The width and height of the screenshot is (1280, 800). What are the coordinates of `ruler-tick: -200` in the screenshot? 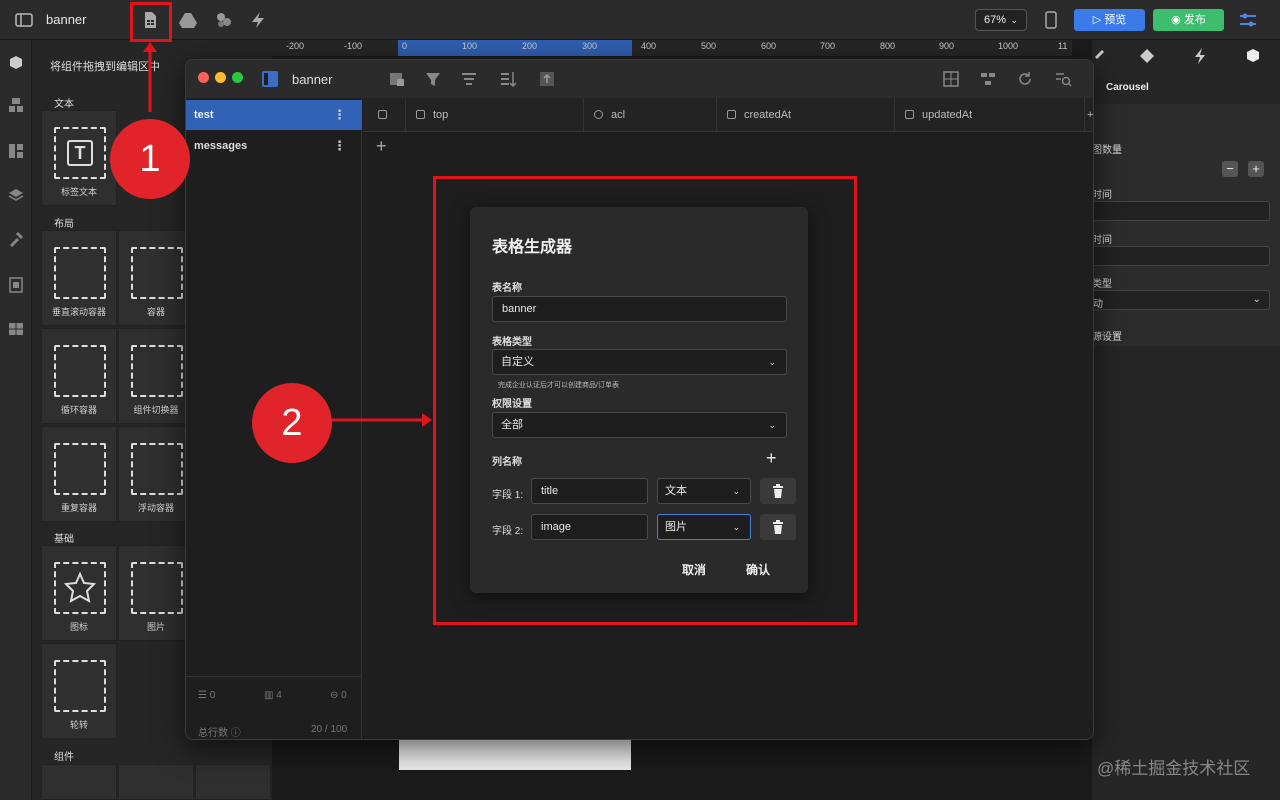 It's located at (295, 46).